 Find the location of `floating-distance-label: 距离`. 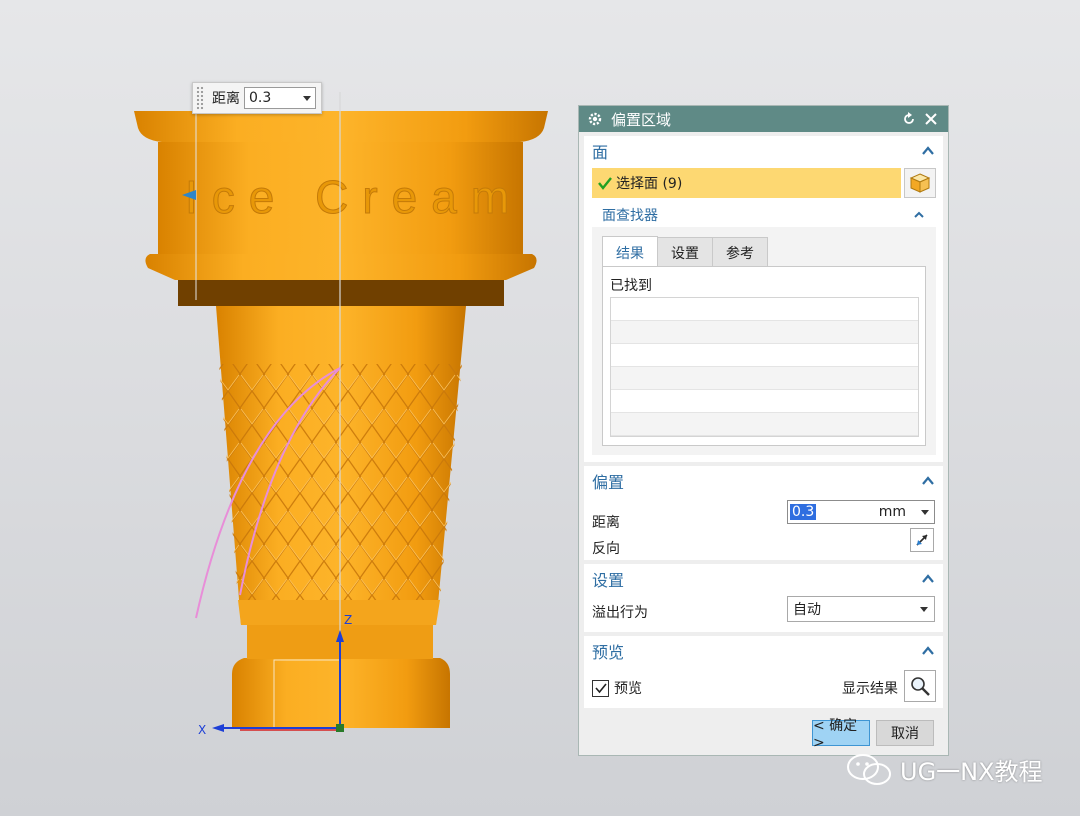

floating-distance-label: 距离 is located at coordinates (226, 99).